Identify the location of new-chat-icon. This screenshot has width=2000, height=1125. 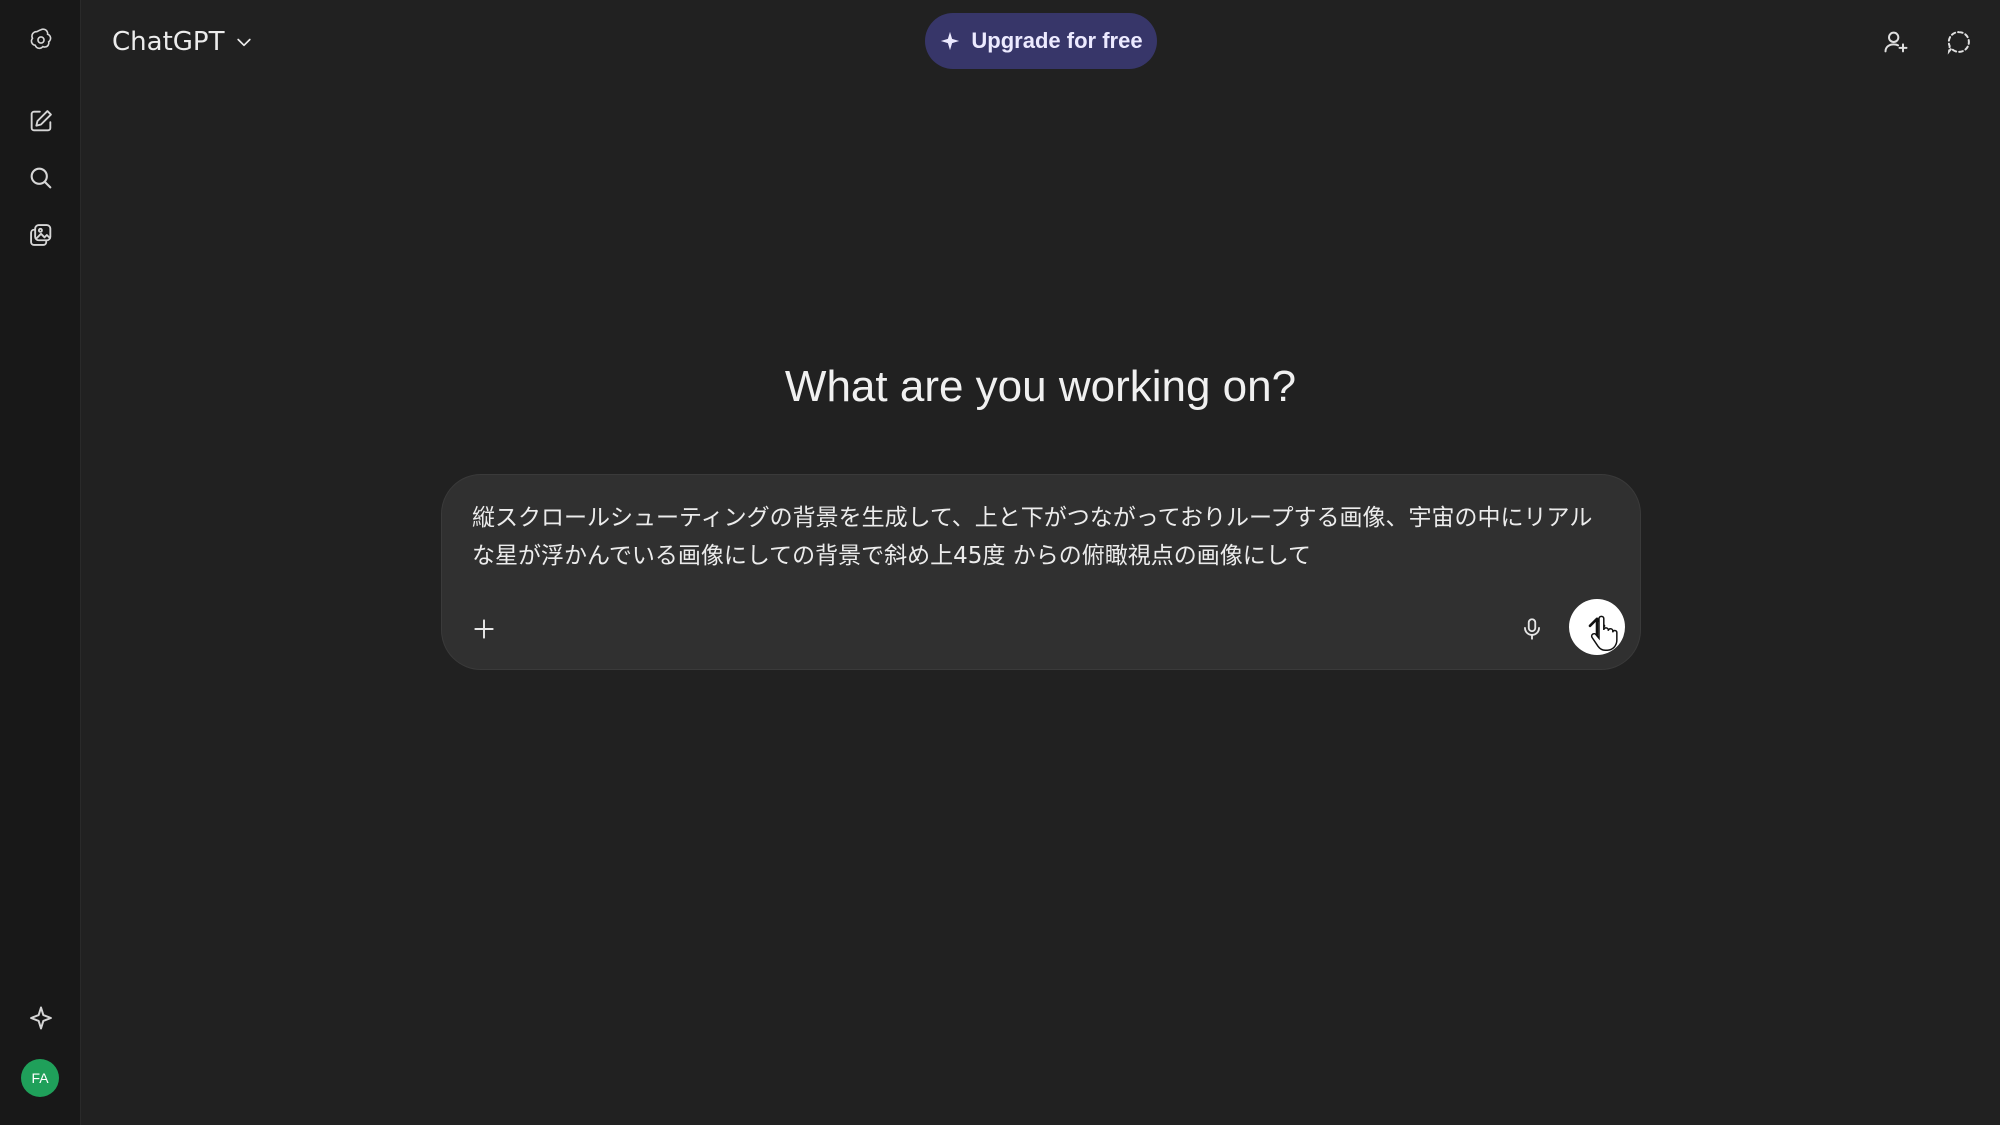
(41, 121).